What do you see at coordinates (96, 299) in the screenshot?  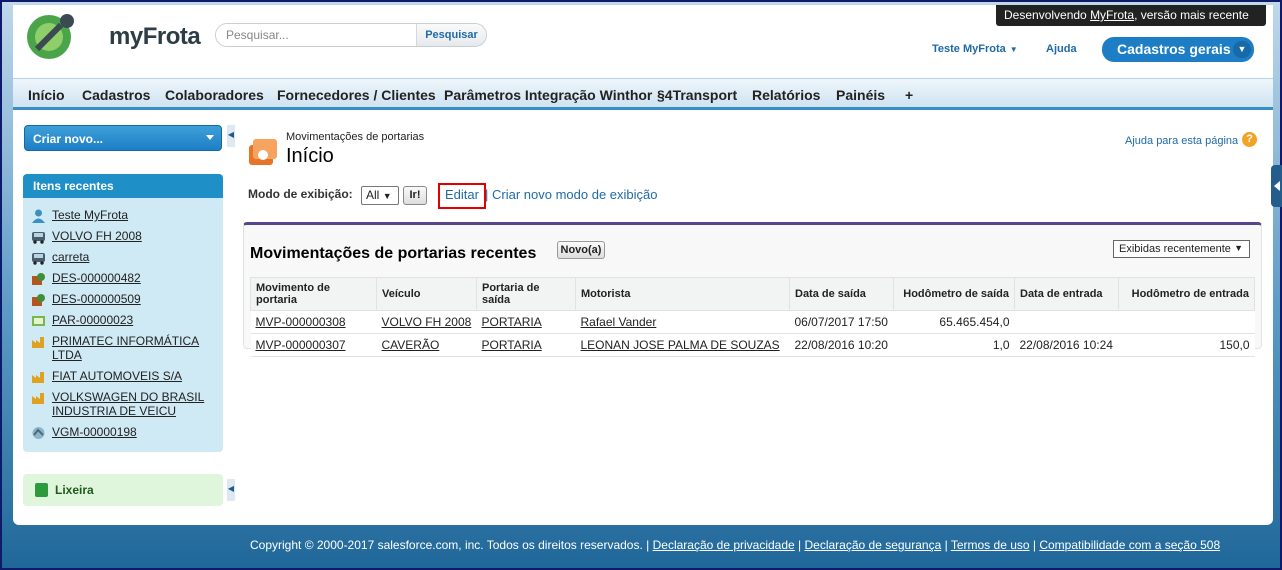 I see `recent-item-label: DES-000000509` at bounding box center [96, 299].